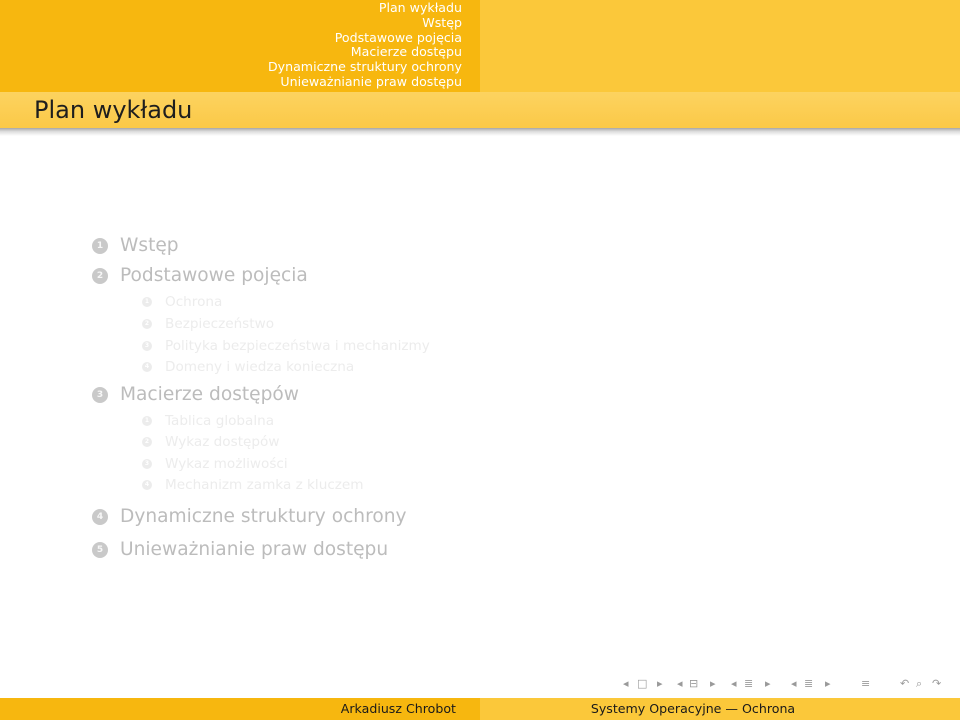  Describe the element at coordinates (626, 684) in the screenshot. I see `prev-frame-icon: ◂` at that location.